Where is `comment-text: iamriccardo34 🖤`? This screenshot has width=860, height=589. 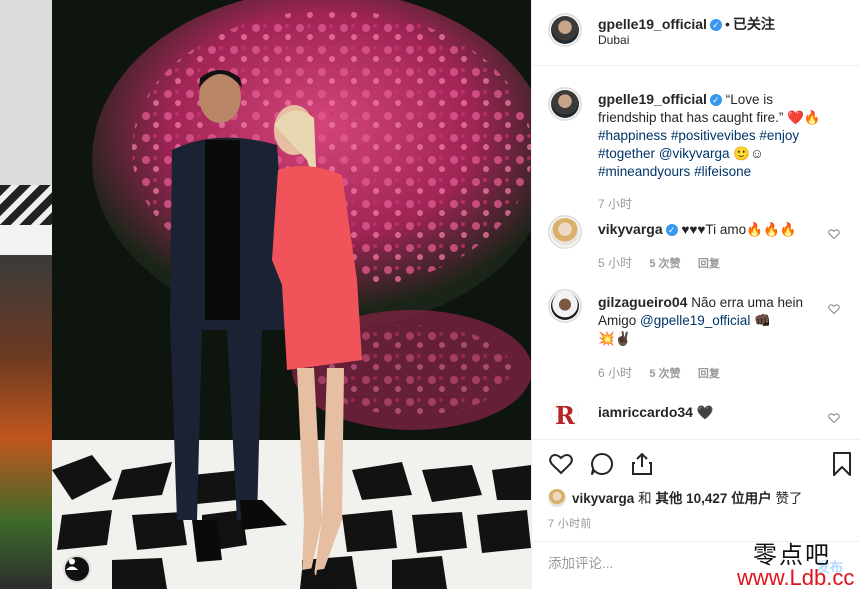 comment-text: iamriccardo34 🖤 is located at coordinates (710, 412).